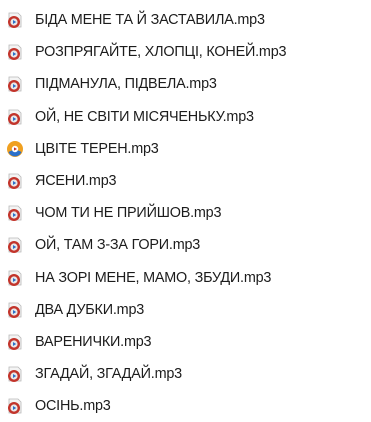 This screenshot has width=371, height=422. Describe the element at coordinates (185, 310) in the screenshot. I see `list-item: ДВА ДУБКИ.mp3` at that location.